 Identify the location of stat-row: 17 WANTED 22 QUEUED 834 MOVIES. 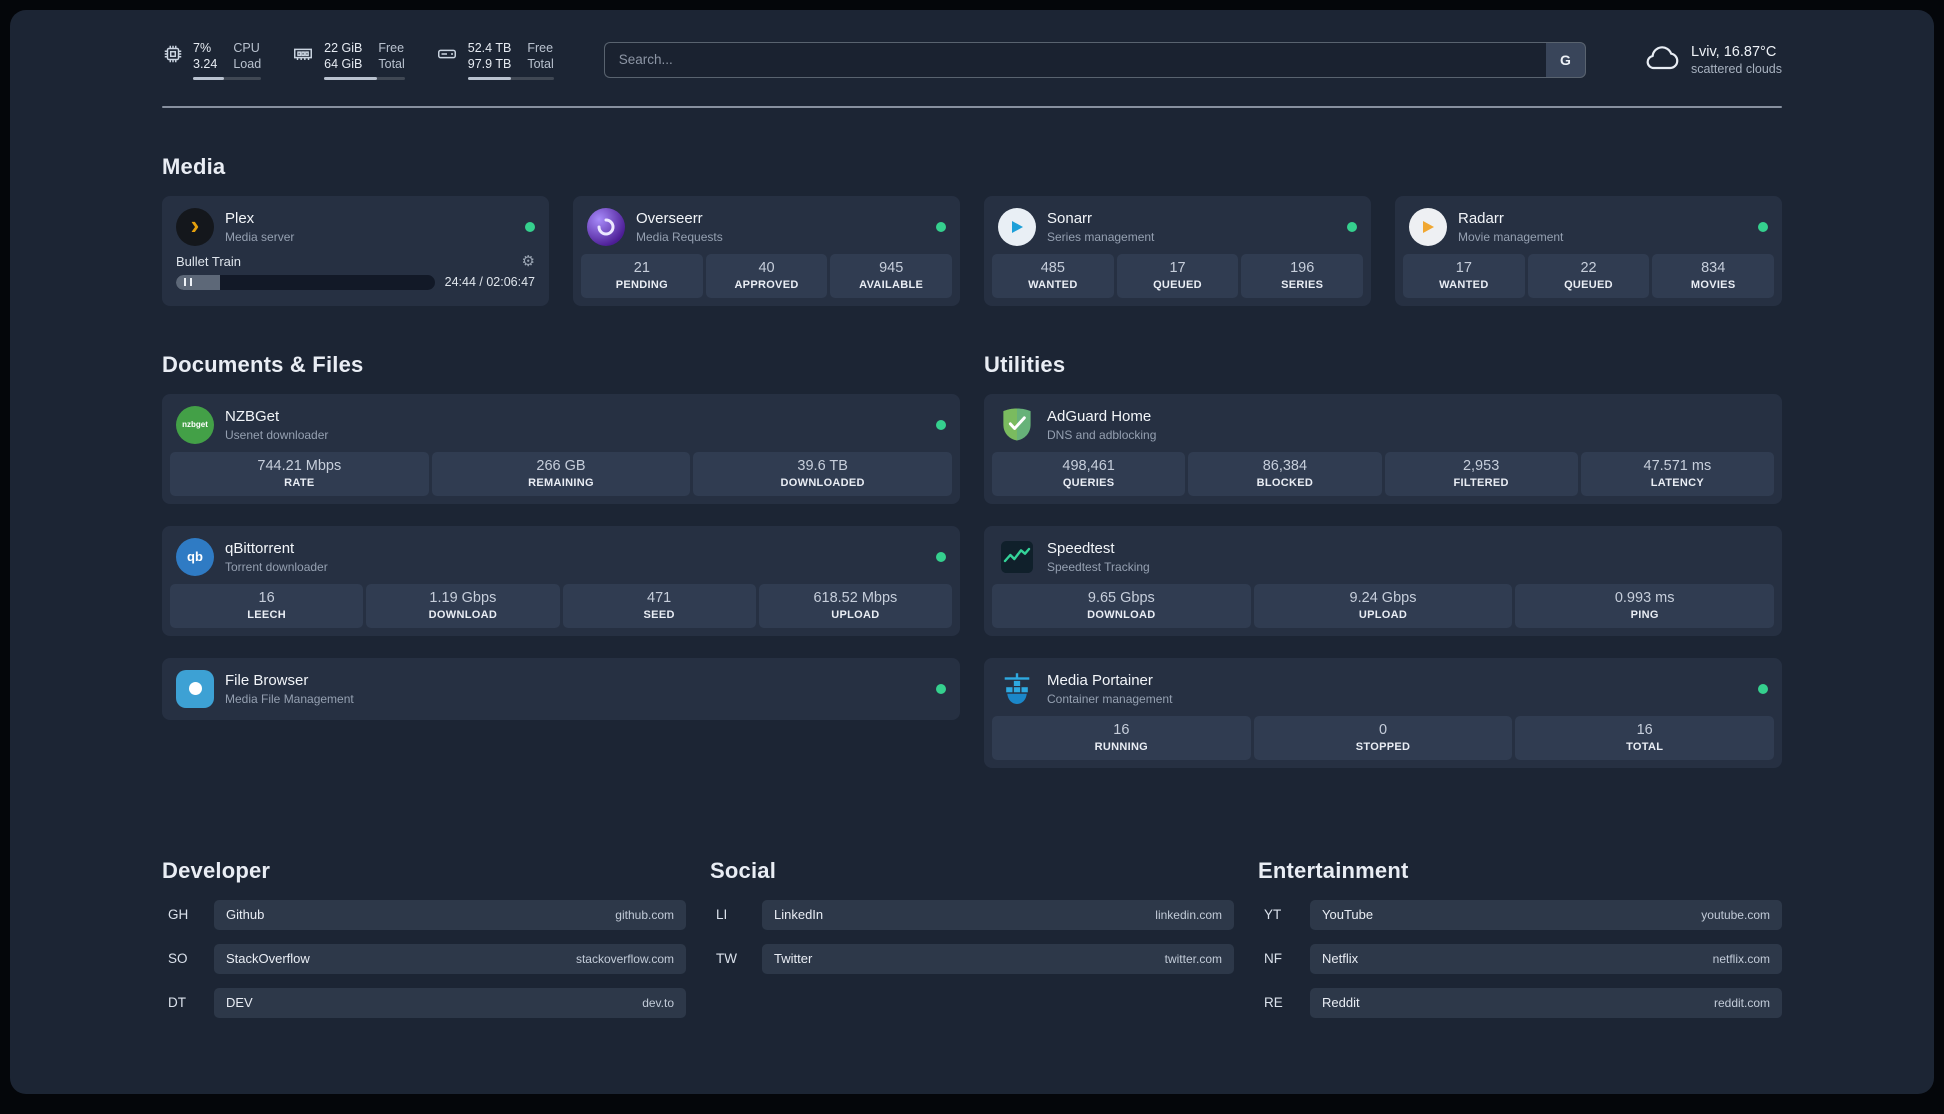
(1589, 275).